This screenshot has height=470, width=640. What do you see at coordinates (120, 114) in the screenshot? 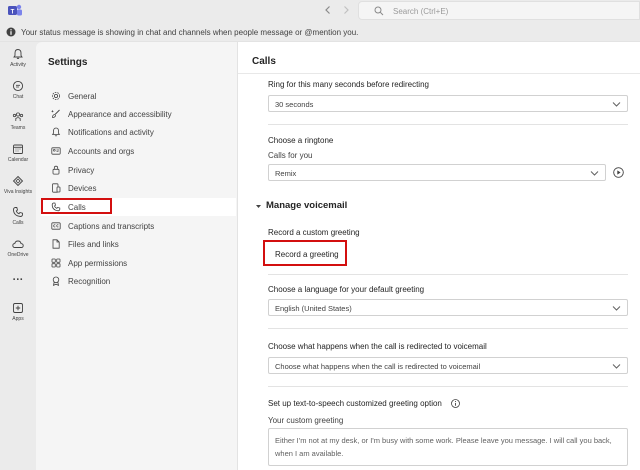
I see `settings-item-label: Appearance and accessibility` at bounding box center [120, 114].